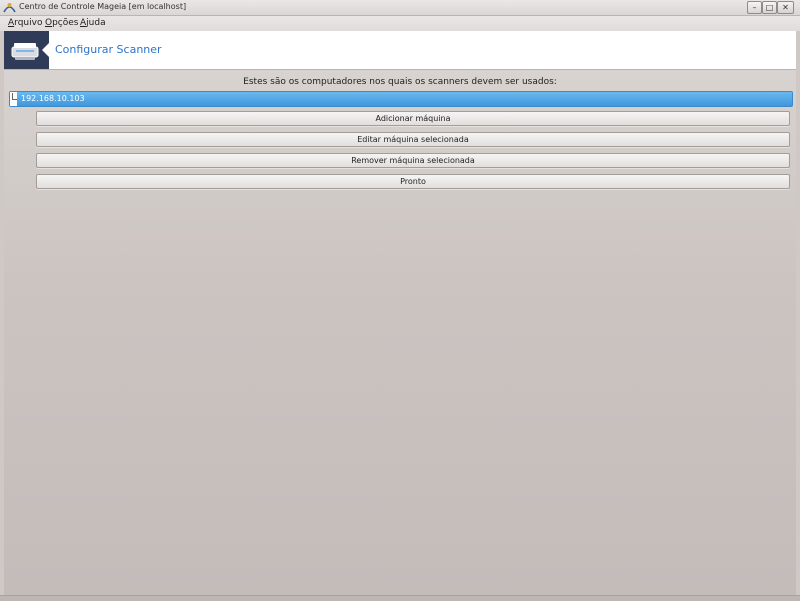 Image resolution: width=800 pixels, height=601 pixels. I want to click on menu-ajuda: Ajuda, so click(93, 23).